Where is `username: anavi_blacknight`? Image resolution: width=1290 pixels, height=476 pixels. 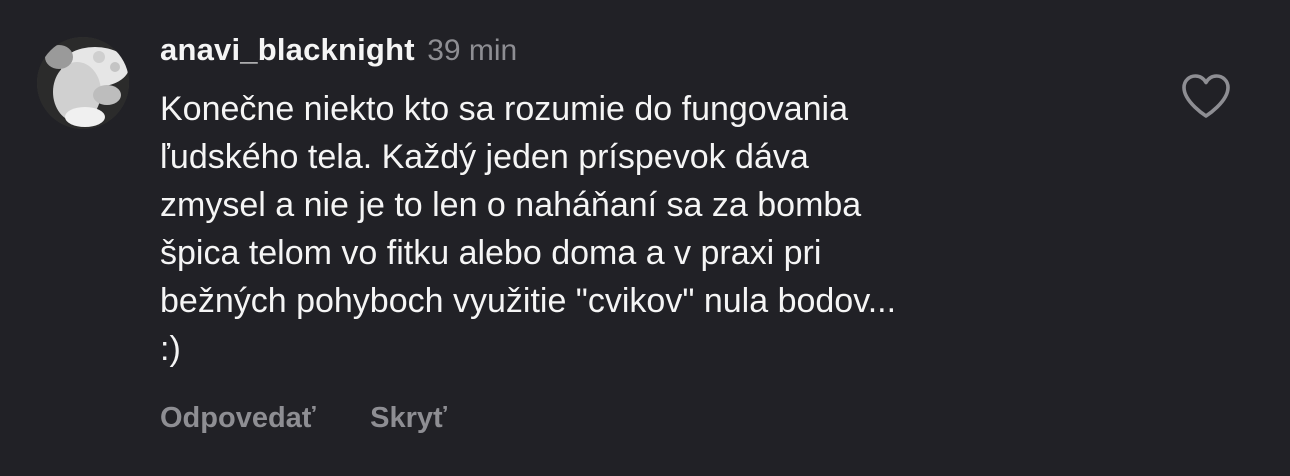 username: anavi_blacknight is located at coordinates (287, 49).